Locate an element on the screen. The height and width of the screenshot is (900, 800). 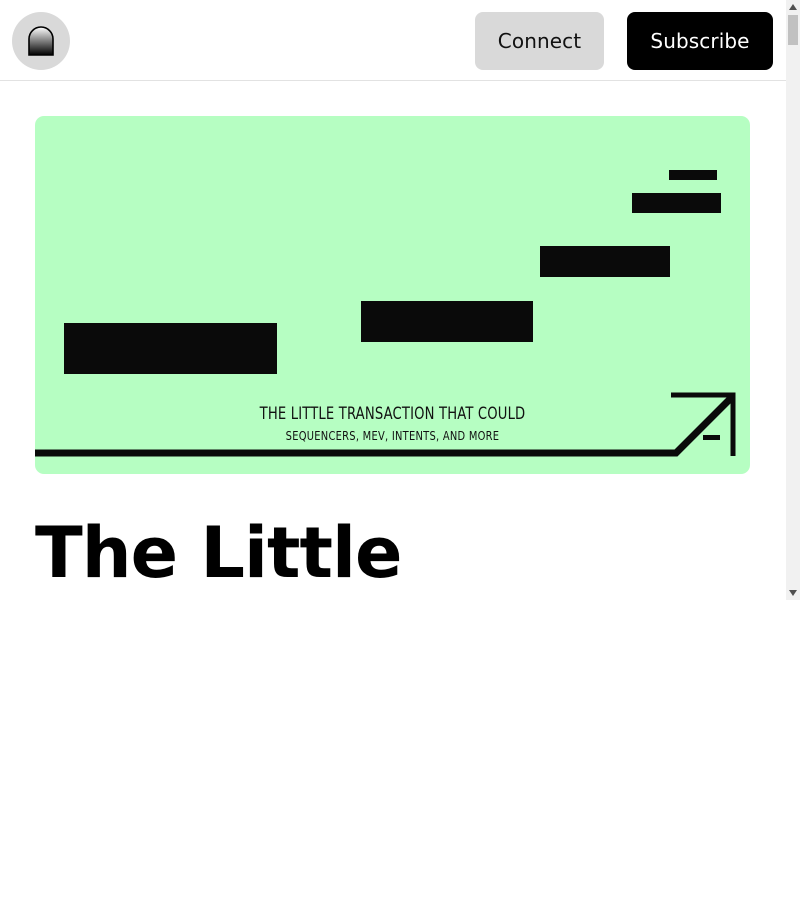
scroll-down-arrow-icon is located at coordinates (793, 593).